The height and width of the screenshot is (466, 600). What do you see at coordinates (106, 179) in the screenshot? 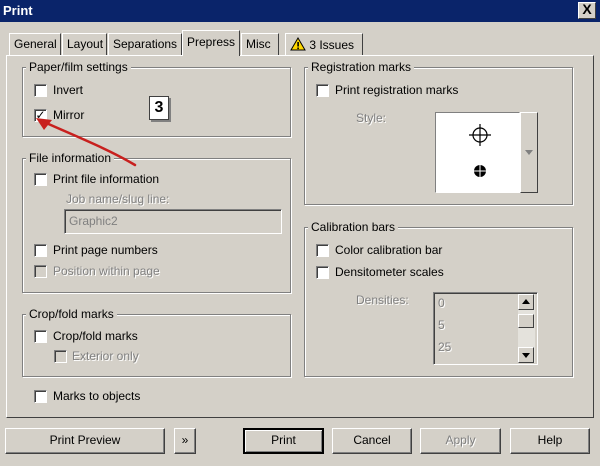
I see `print-file-info-label: Print file information` at bounding box center [106, 179].